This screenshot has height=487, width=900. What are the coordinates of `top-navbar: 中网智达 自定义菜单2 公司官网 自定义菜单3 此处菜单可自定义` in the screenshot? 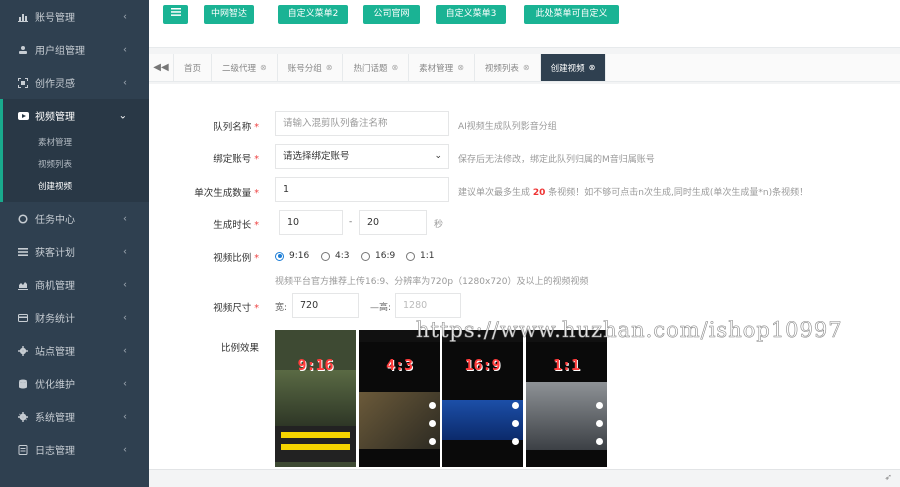 It's located at (524, 24).